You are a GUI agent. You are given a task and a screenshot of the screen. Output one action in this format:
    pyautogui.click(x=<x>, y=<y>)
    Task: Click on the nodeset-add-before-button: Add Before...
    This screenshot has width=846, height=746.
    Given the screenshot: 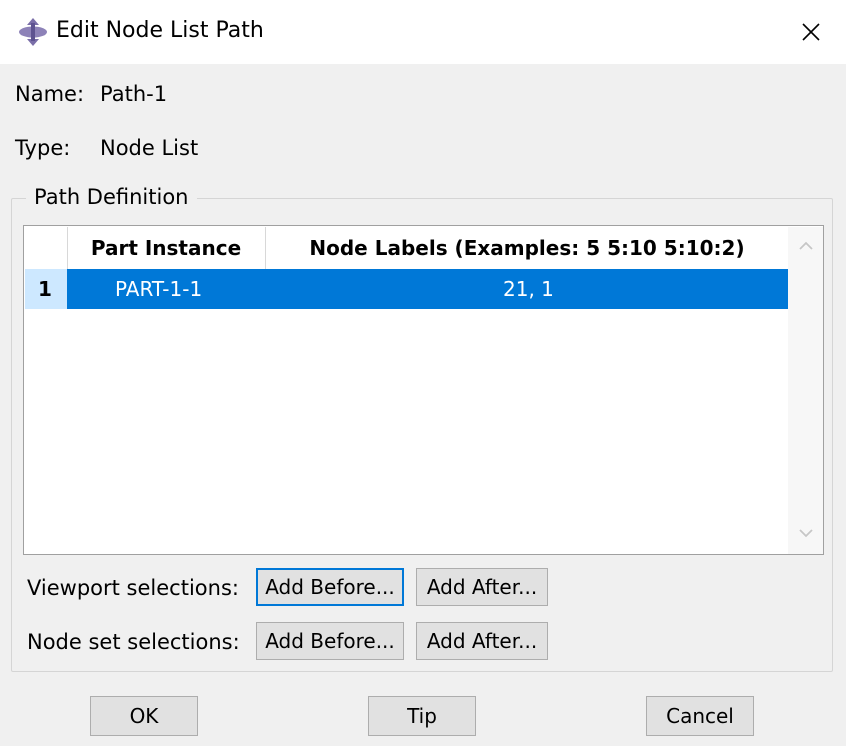 What is the action you would take?
    pyautogui.click(x=330, y=641)
    